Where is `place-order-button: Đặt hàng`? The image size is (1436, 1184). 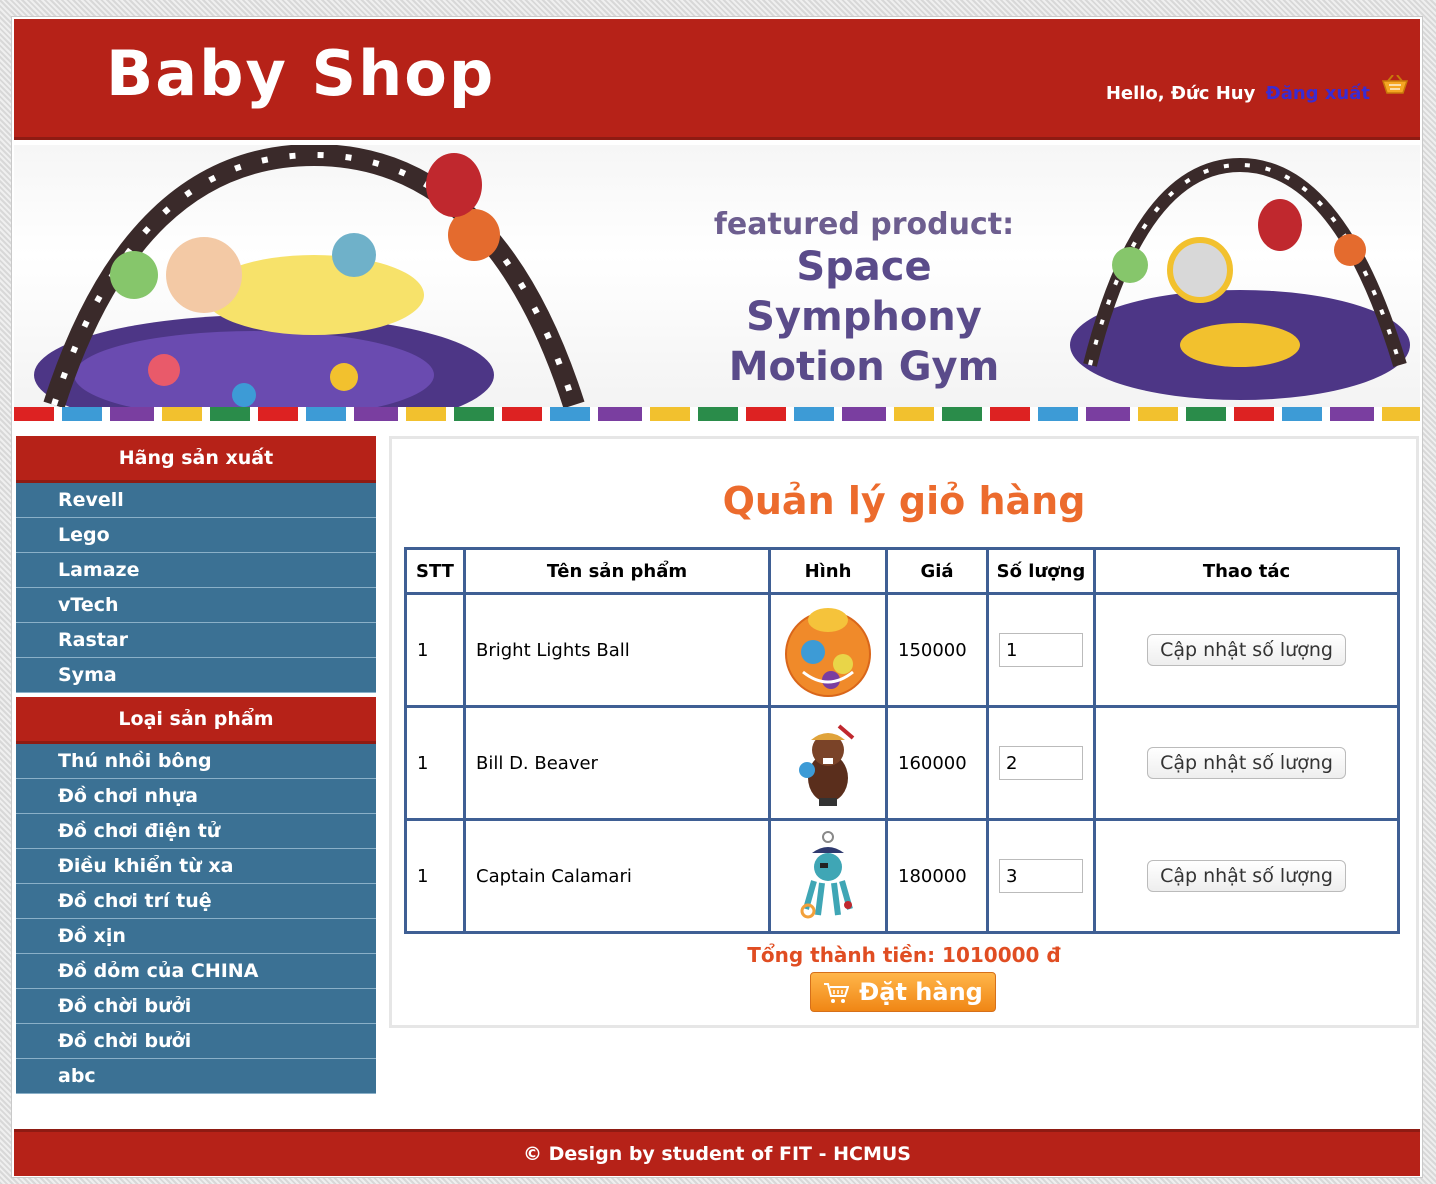
place-order-button: Đặt hàng is located at coordinates (903, 992).